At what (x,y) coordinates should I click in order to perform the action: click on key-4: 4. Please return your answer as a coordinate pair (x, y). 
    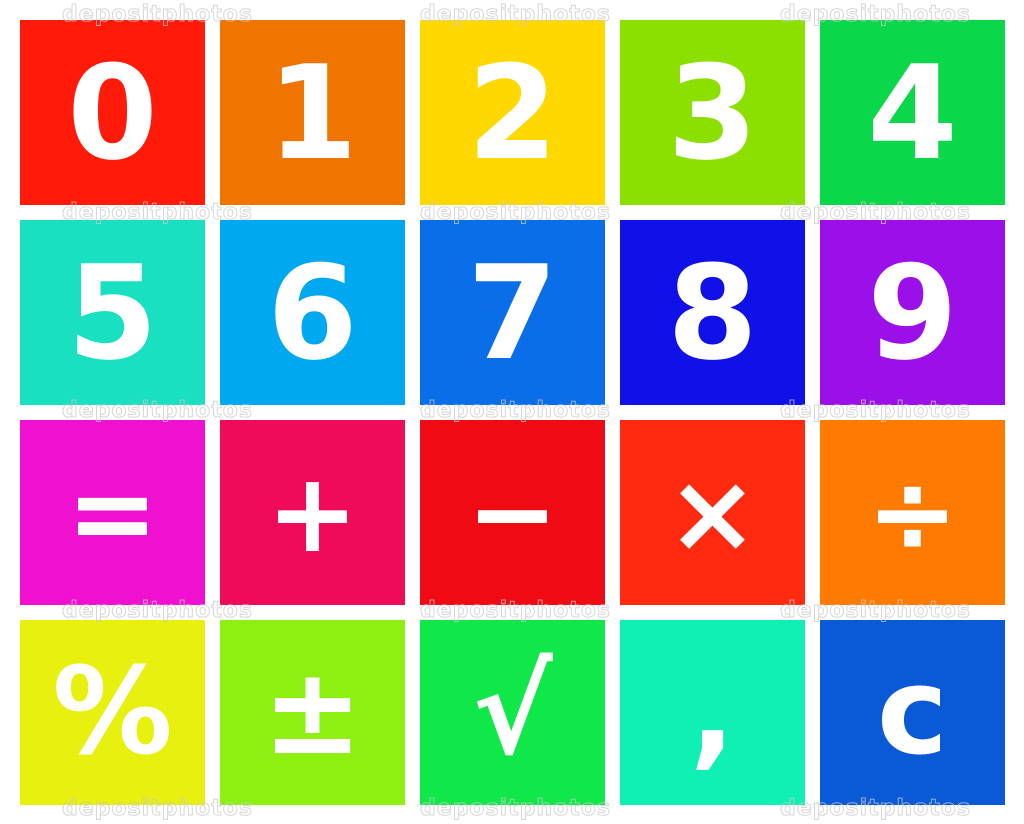
    Looking at the image, I should click on (912, 112).